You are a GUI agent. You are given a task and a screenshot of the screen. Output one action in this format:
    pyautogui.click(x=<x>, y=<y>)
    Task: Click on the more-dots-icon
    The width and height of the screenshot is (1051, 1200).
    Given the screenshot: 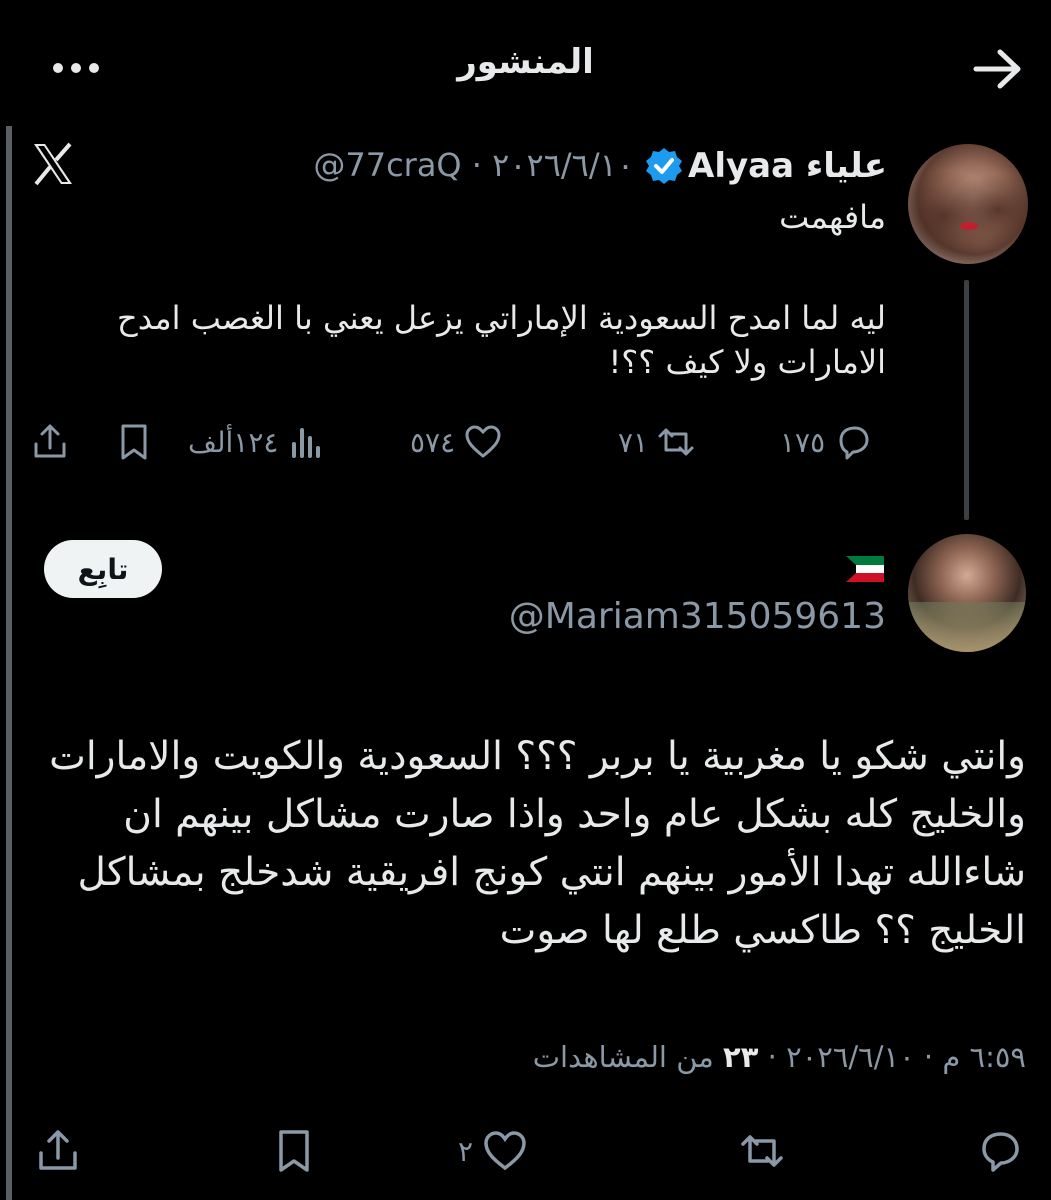 What is the action you would take?
    pyautogui.click(x=76, y=68)
    